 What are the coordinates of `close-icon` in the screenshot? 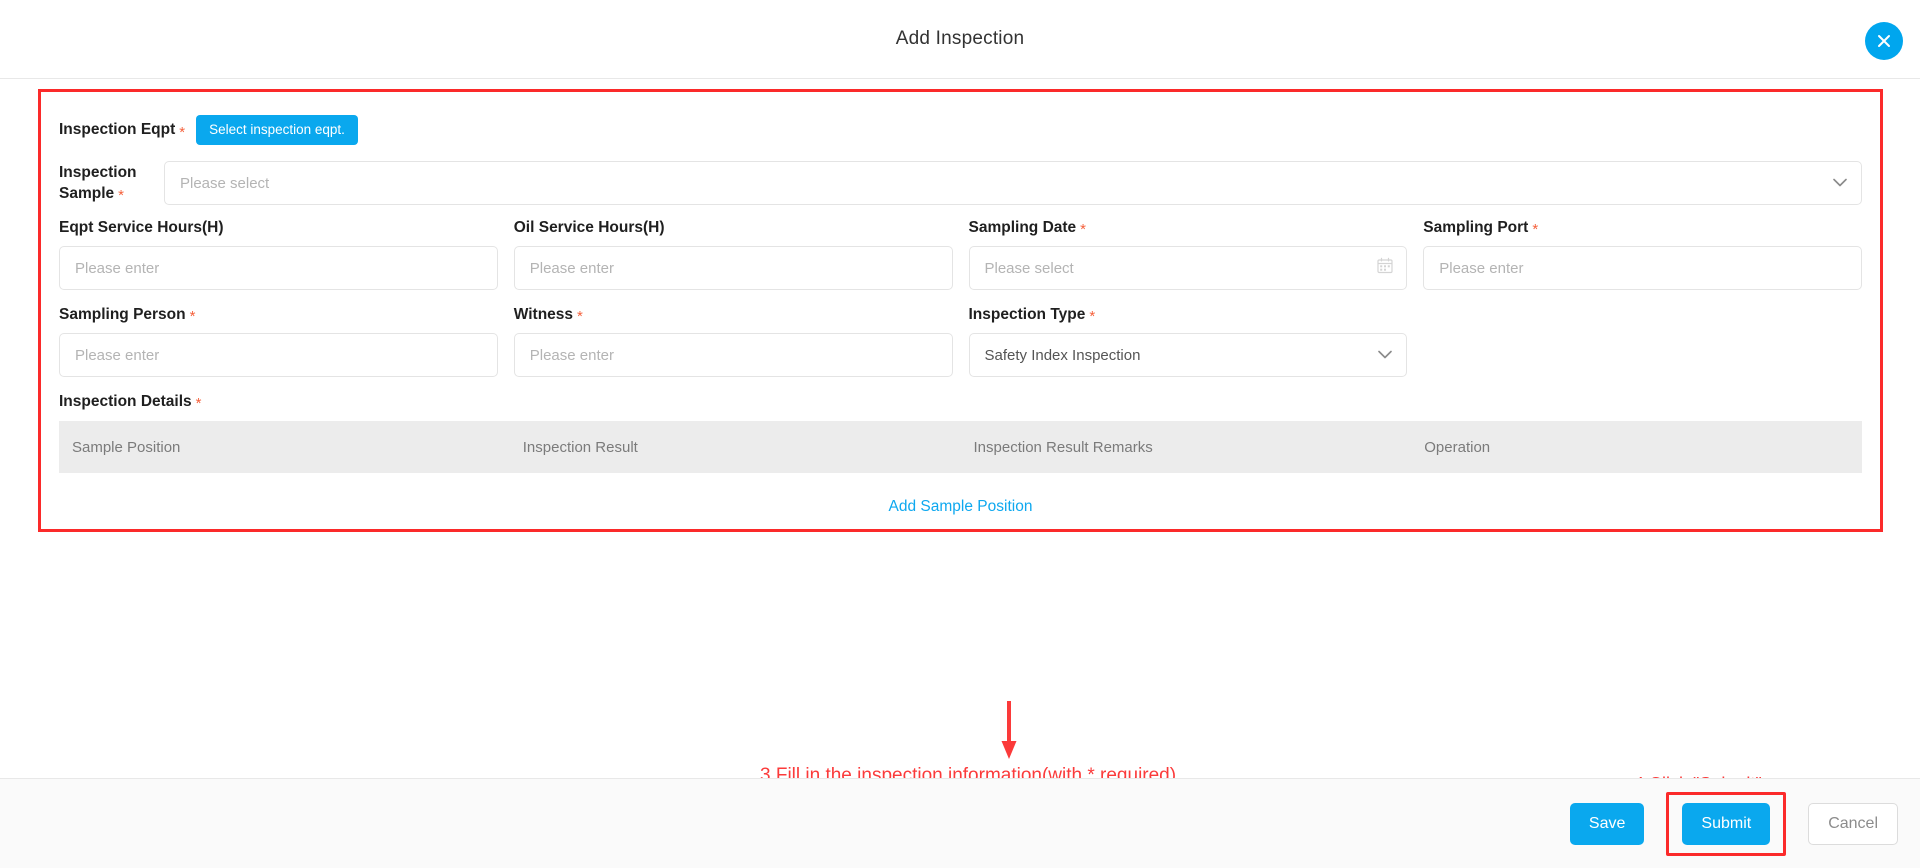 It's located at (1884, 41).